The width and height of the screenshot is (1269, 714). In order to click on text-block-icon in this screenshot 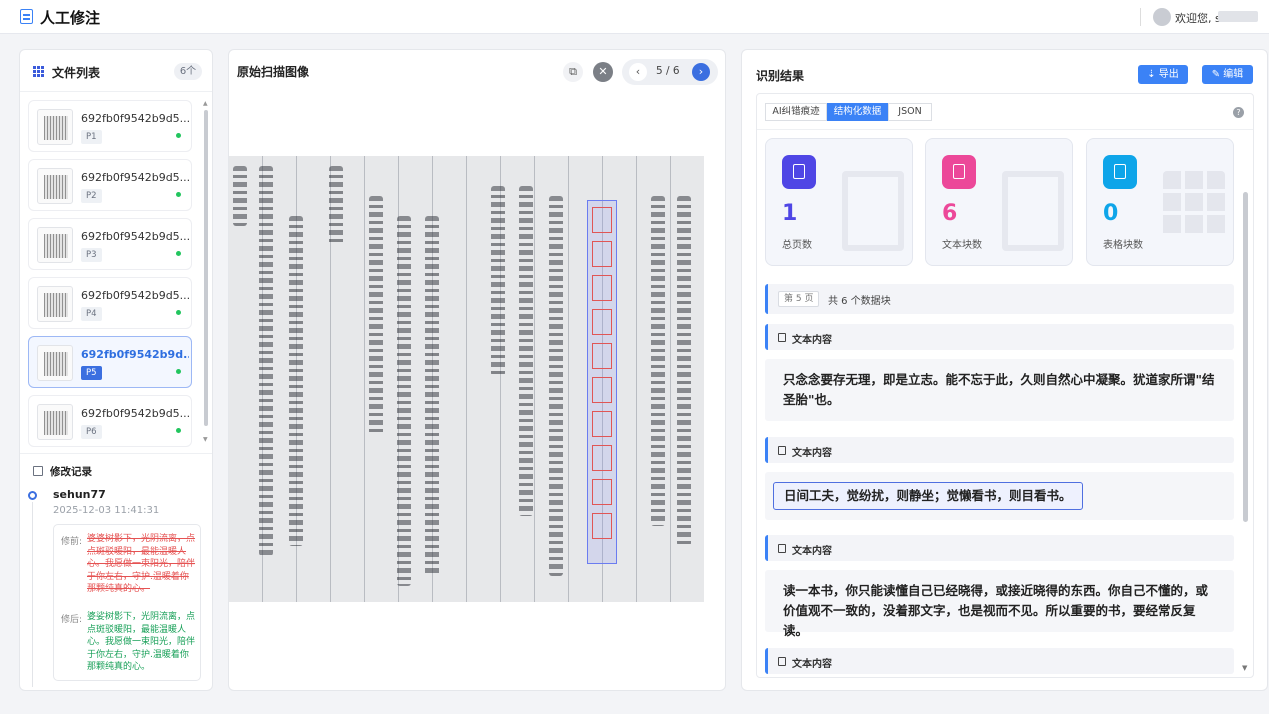, I will do `click(959, 172)`.